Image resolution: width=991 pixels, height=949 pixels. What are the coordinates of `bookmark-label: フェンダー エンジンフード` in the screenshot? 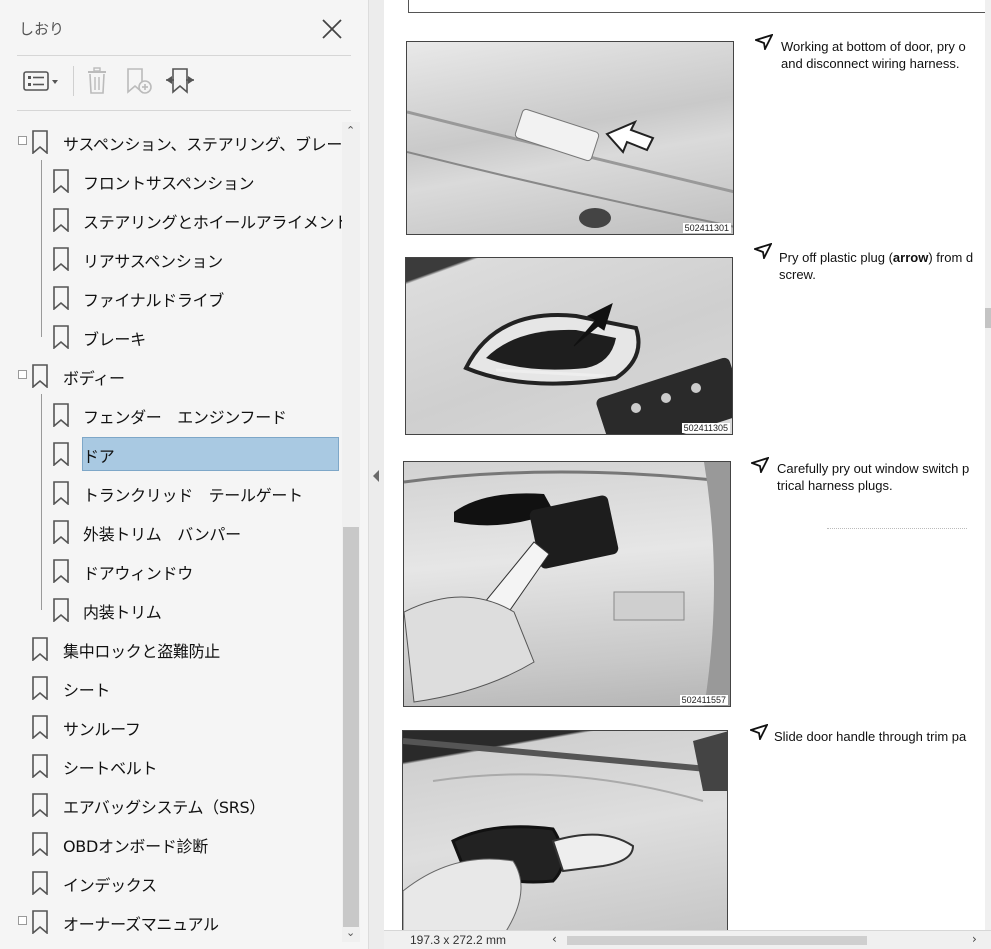 It's located at (185, 417).